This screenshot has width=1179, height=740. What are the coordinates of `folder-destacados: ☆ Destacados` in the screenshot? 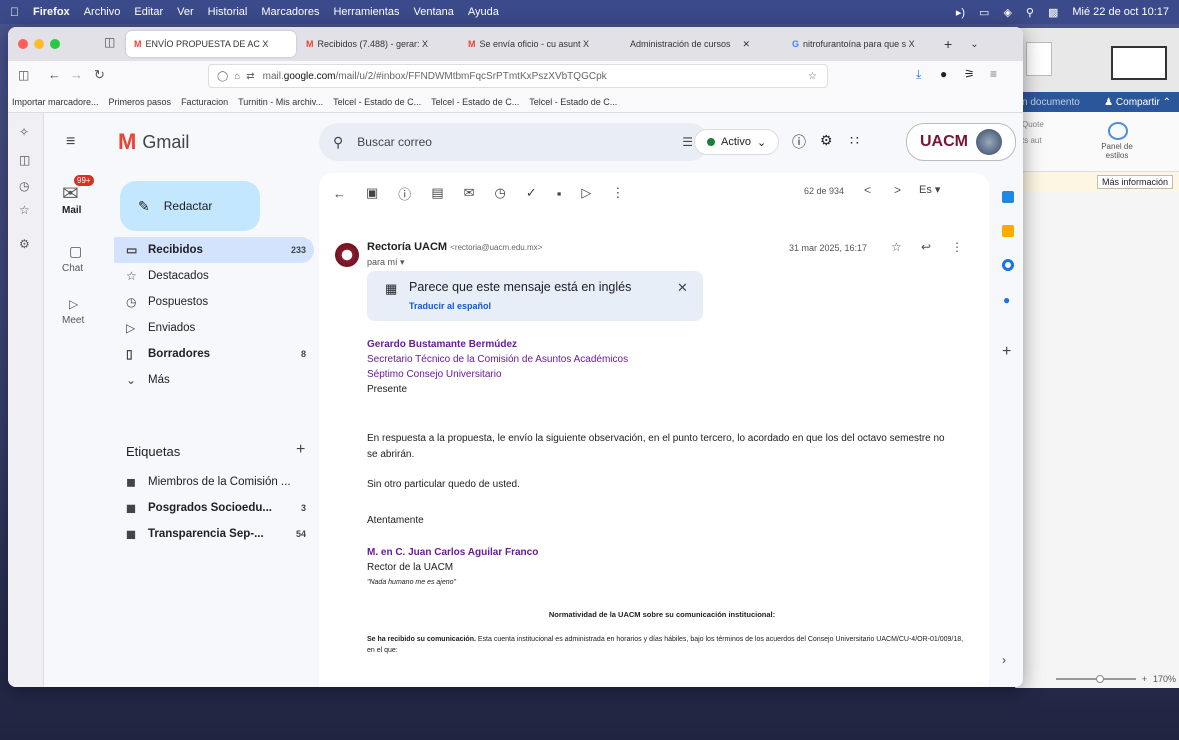 It's located at (214, 276).